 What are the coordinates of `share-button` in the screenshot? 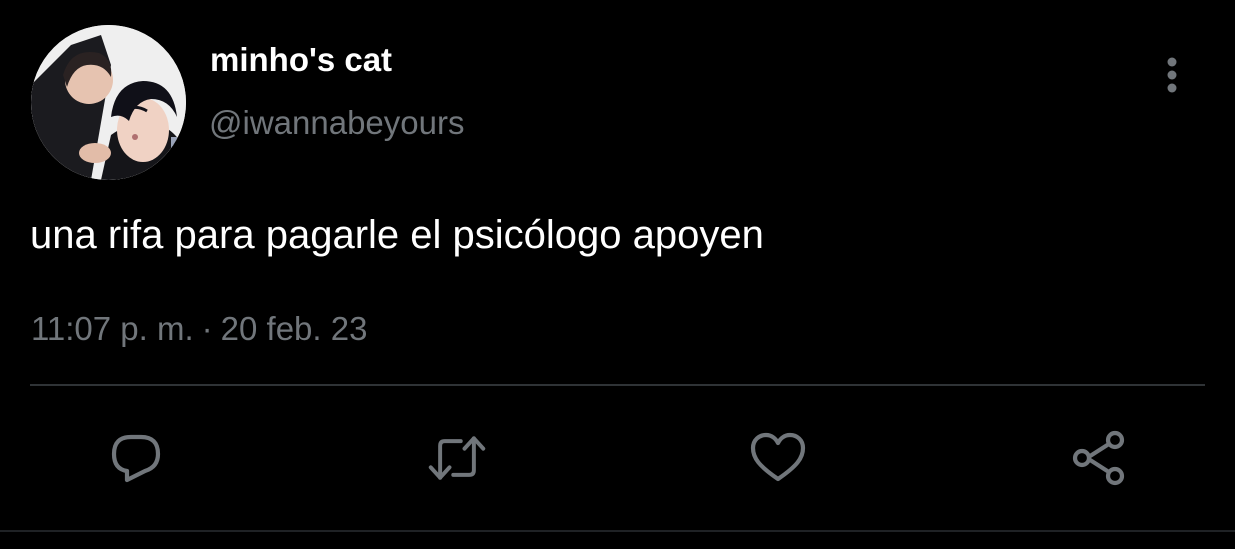 It's located at (1100, 458).